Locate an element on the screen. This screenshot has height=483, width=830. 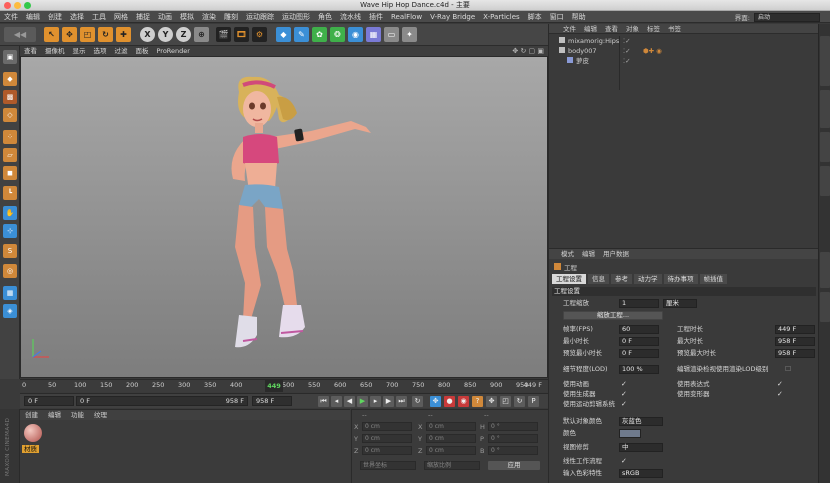
attribute-tab: 待办事项 is located at coordinates (680, 279).